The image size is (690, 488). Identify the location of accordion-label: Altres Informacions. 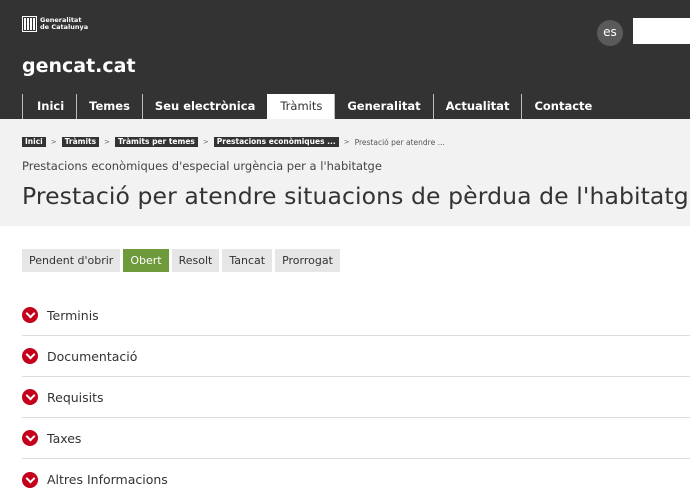
(107, 479).